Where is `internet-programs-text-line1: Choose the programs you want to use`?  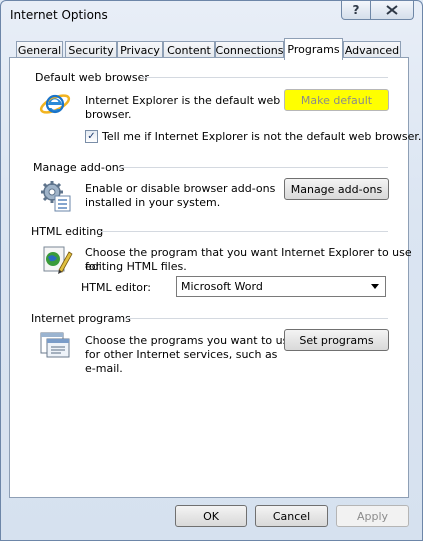 internet-programs-text-line1: Choose the programs you want to use is located at coordinates (190, 340).